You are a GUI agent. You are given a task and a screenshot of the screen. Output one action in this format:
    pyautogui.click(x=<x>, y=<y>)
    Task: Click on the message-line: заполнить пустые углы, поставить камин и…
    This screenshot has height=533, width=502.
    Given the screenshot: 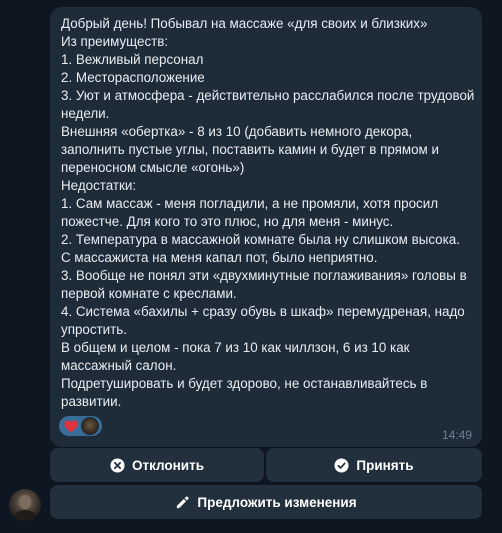 What is the action you would take?
    pyautogui.click(x=250, y=149)
    